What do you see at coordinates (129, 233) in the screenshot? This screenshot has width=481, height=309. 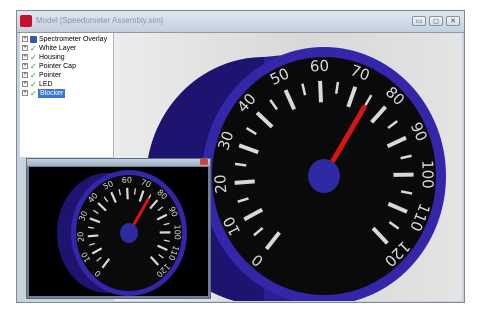 I see `preview-needle-hub` at bounding box center [129, 233].